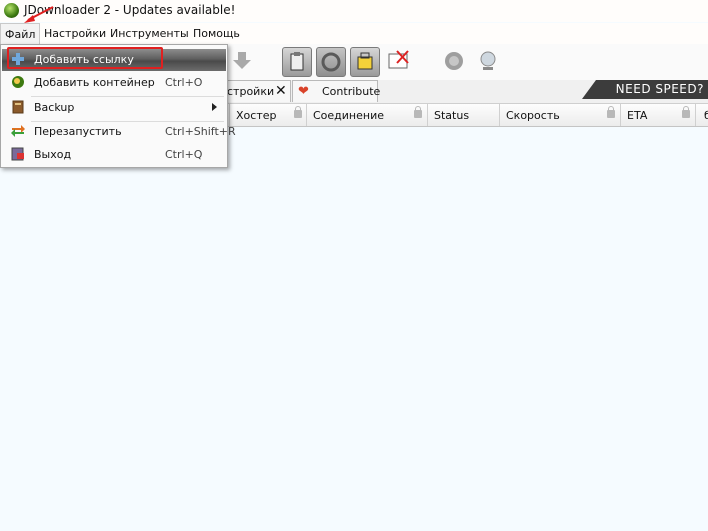 The height and width of the screenshot is (531, 708). What do you see at coordinates (114, 108) in the screenshot?
I see `menu-item-backup: Backup` at bounding box center [114, 108].